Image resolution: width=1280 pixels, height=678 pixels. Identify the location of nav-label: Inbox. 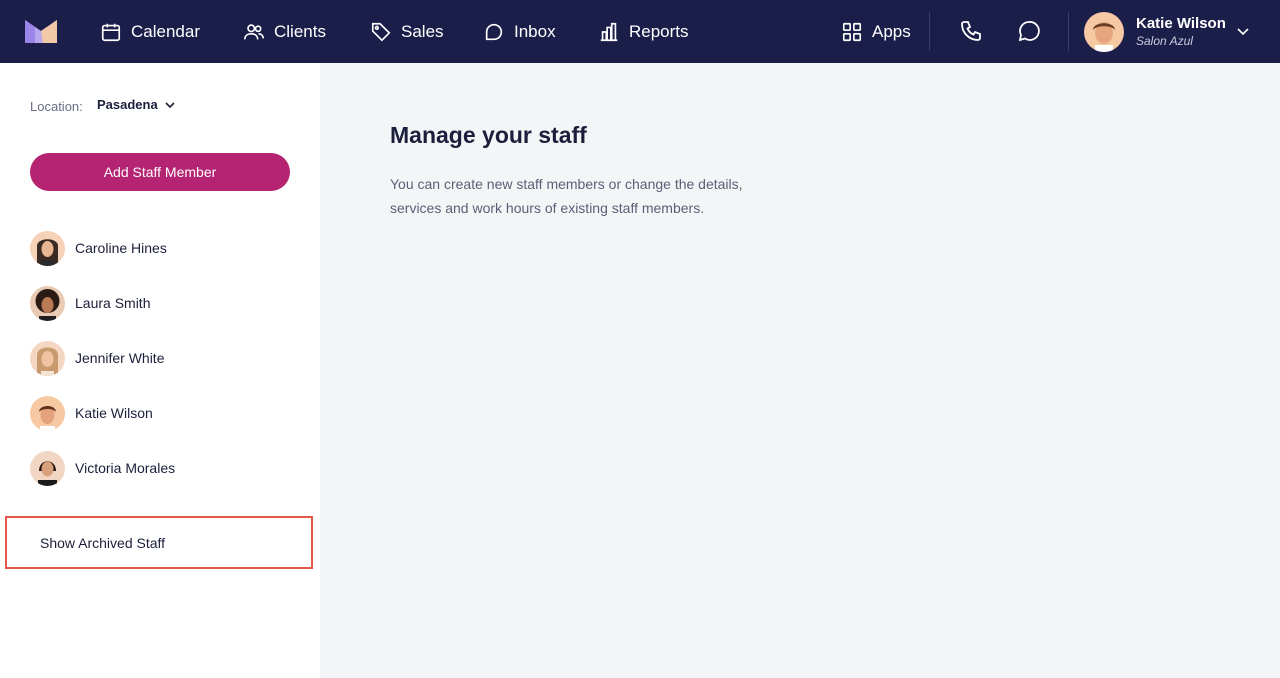
(535, 31).